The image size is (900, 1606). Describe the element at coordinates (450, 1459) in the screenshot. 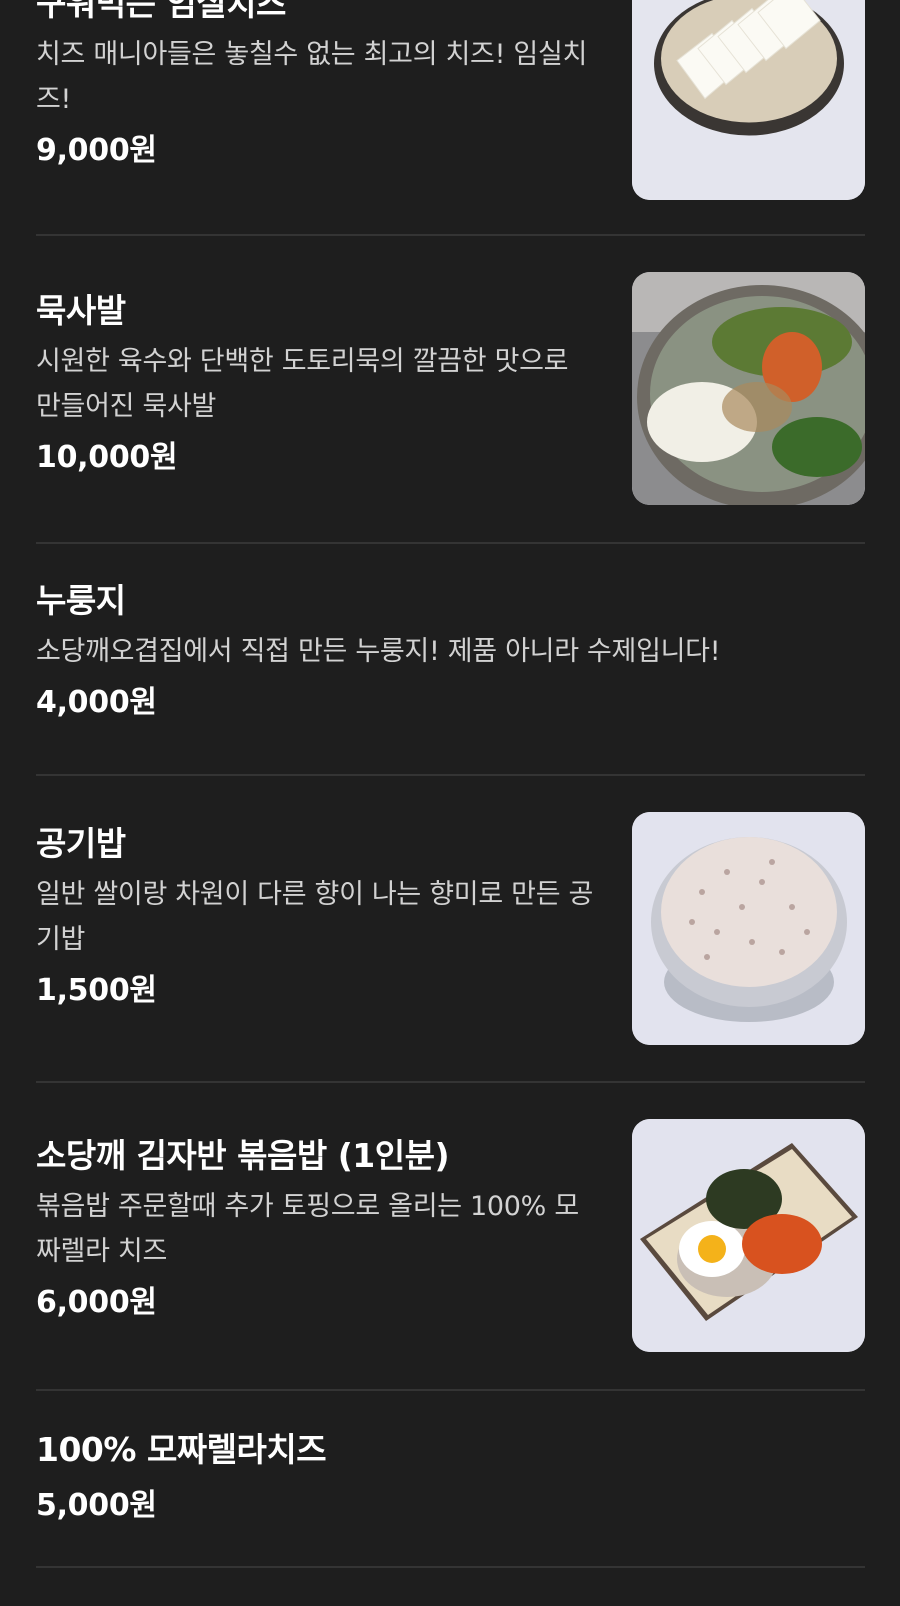

I see `menu-item-text: 100% 모짜렐라치즈 5,000원` at that location.